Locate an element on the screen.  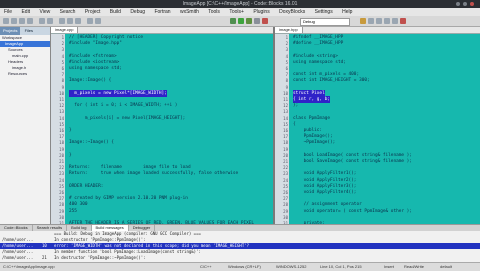
code-line: m_pixels = new Pixel*[IMAGE_WIDTH]; is located at coordinates (118, 93).